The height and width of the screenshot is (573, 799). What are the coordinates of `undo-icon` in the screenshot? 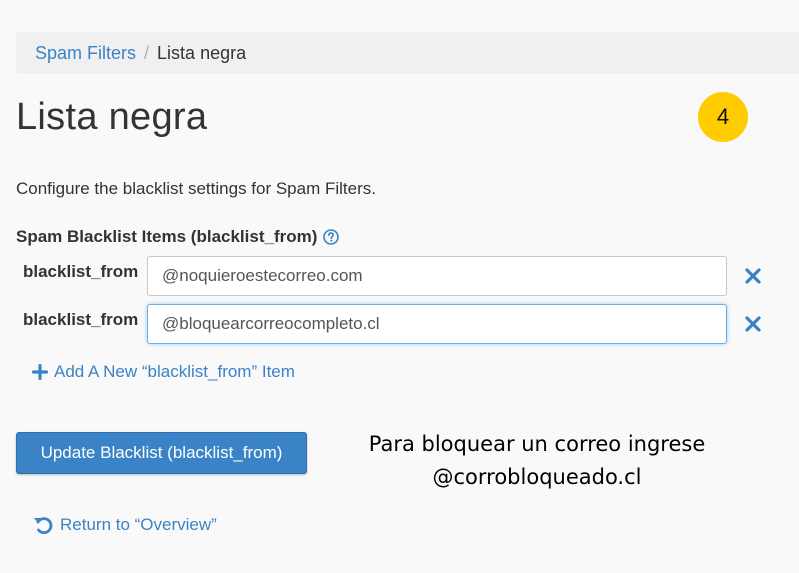 It's located at (43, 526).